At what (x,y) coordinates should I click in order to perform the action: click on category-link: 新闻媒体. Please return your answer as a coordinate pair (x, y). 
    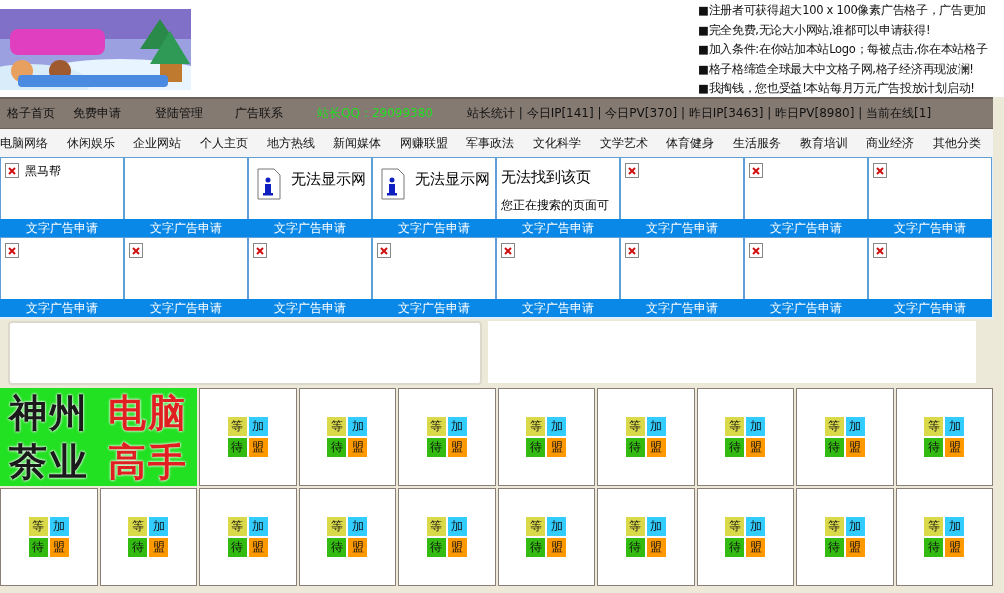
    Looking at the image, I should click on (357, 143).